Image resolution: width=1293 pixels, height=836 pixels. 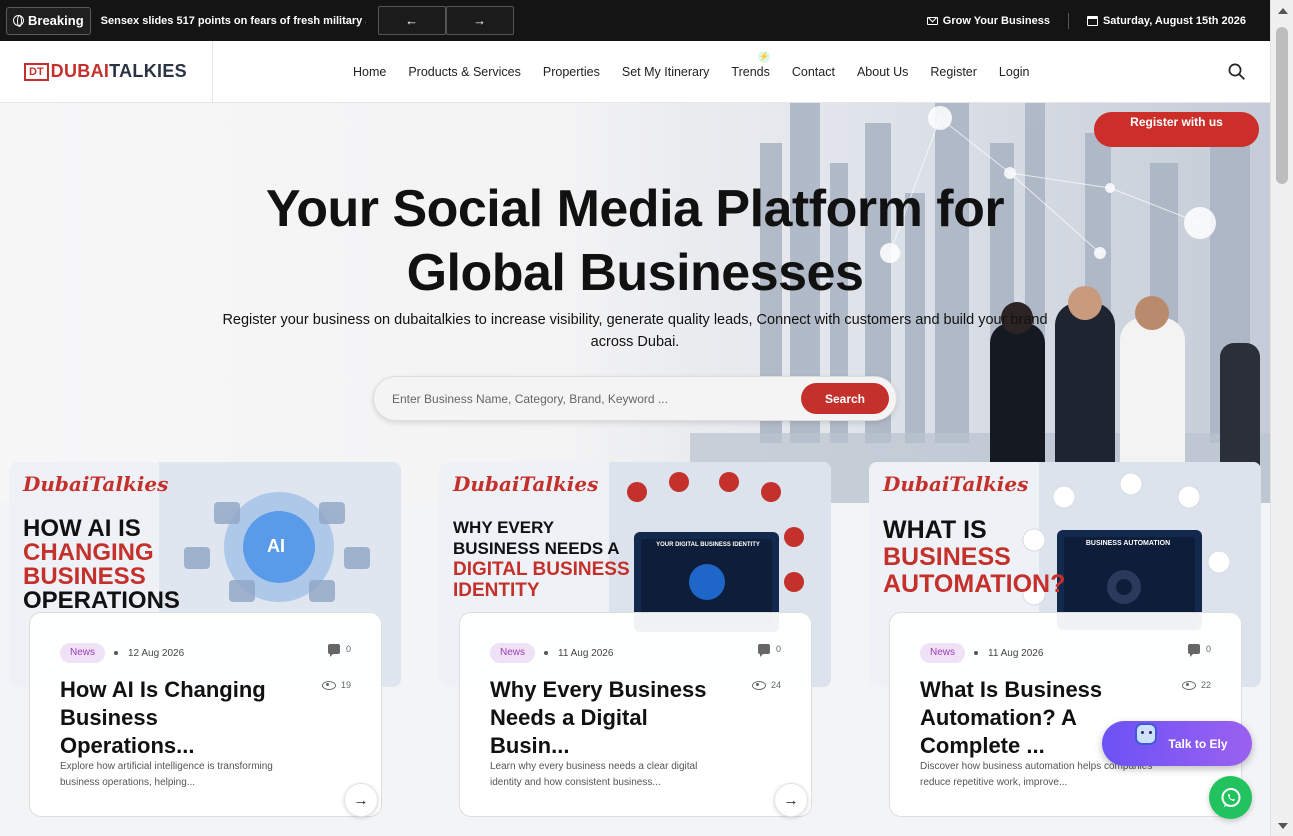 I want to click on site-logo: DT DUBAI TALKIES, so click(x=106, y=71).